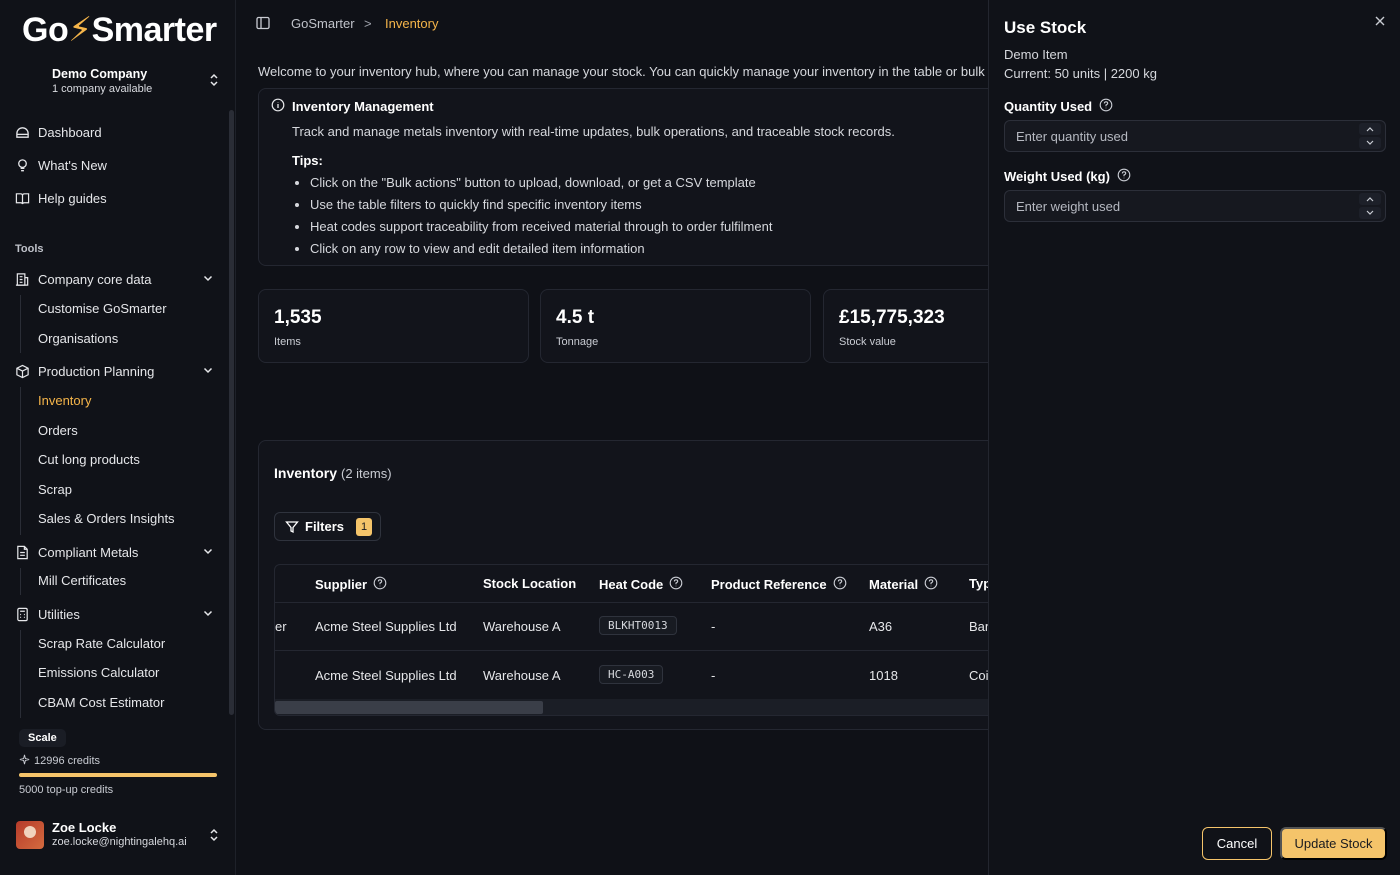 This screenshot has height=875, width=1400. I want to click on sidebar-scrollbar, so click(231, 412).